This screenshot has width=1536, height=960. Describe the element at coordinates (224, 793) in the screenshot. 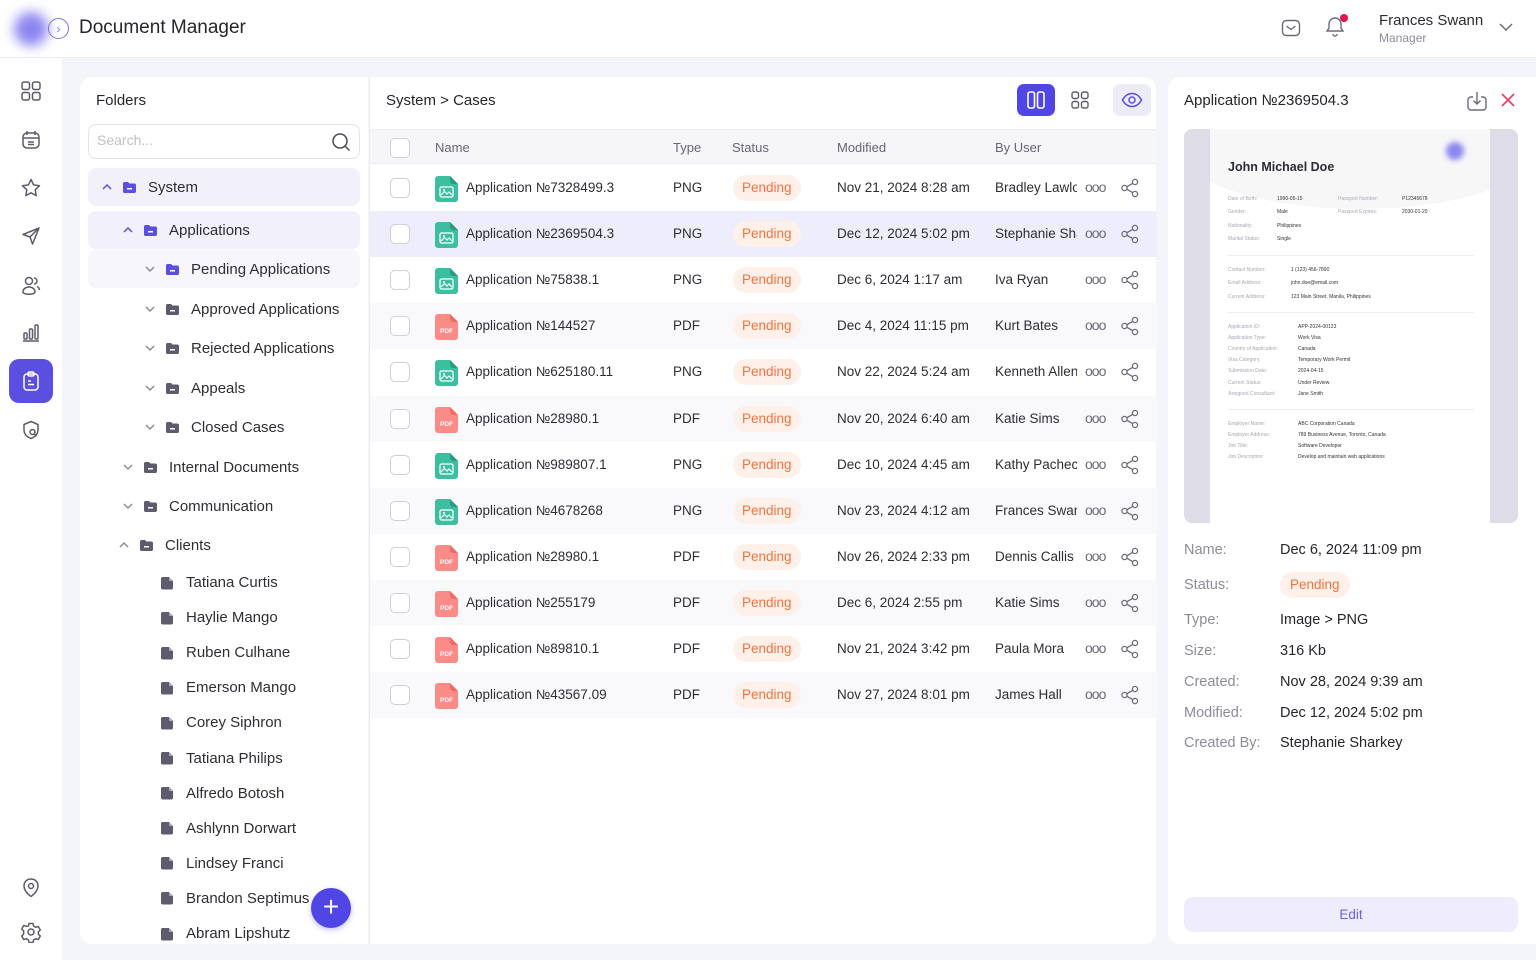

I see `tree-item-client: Alfredo Botosh` at that location.